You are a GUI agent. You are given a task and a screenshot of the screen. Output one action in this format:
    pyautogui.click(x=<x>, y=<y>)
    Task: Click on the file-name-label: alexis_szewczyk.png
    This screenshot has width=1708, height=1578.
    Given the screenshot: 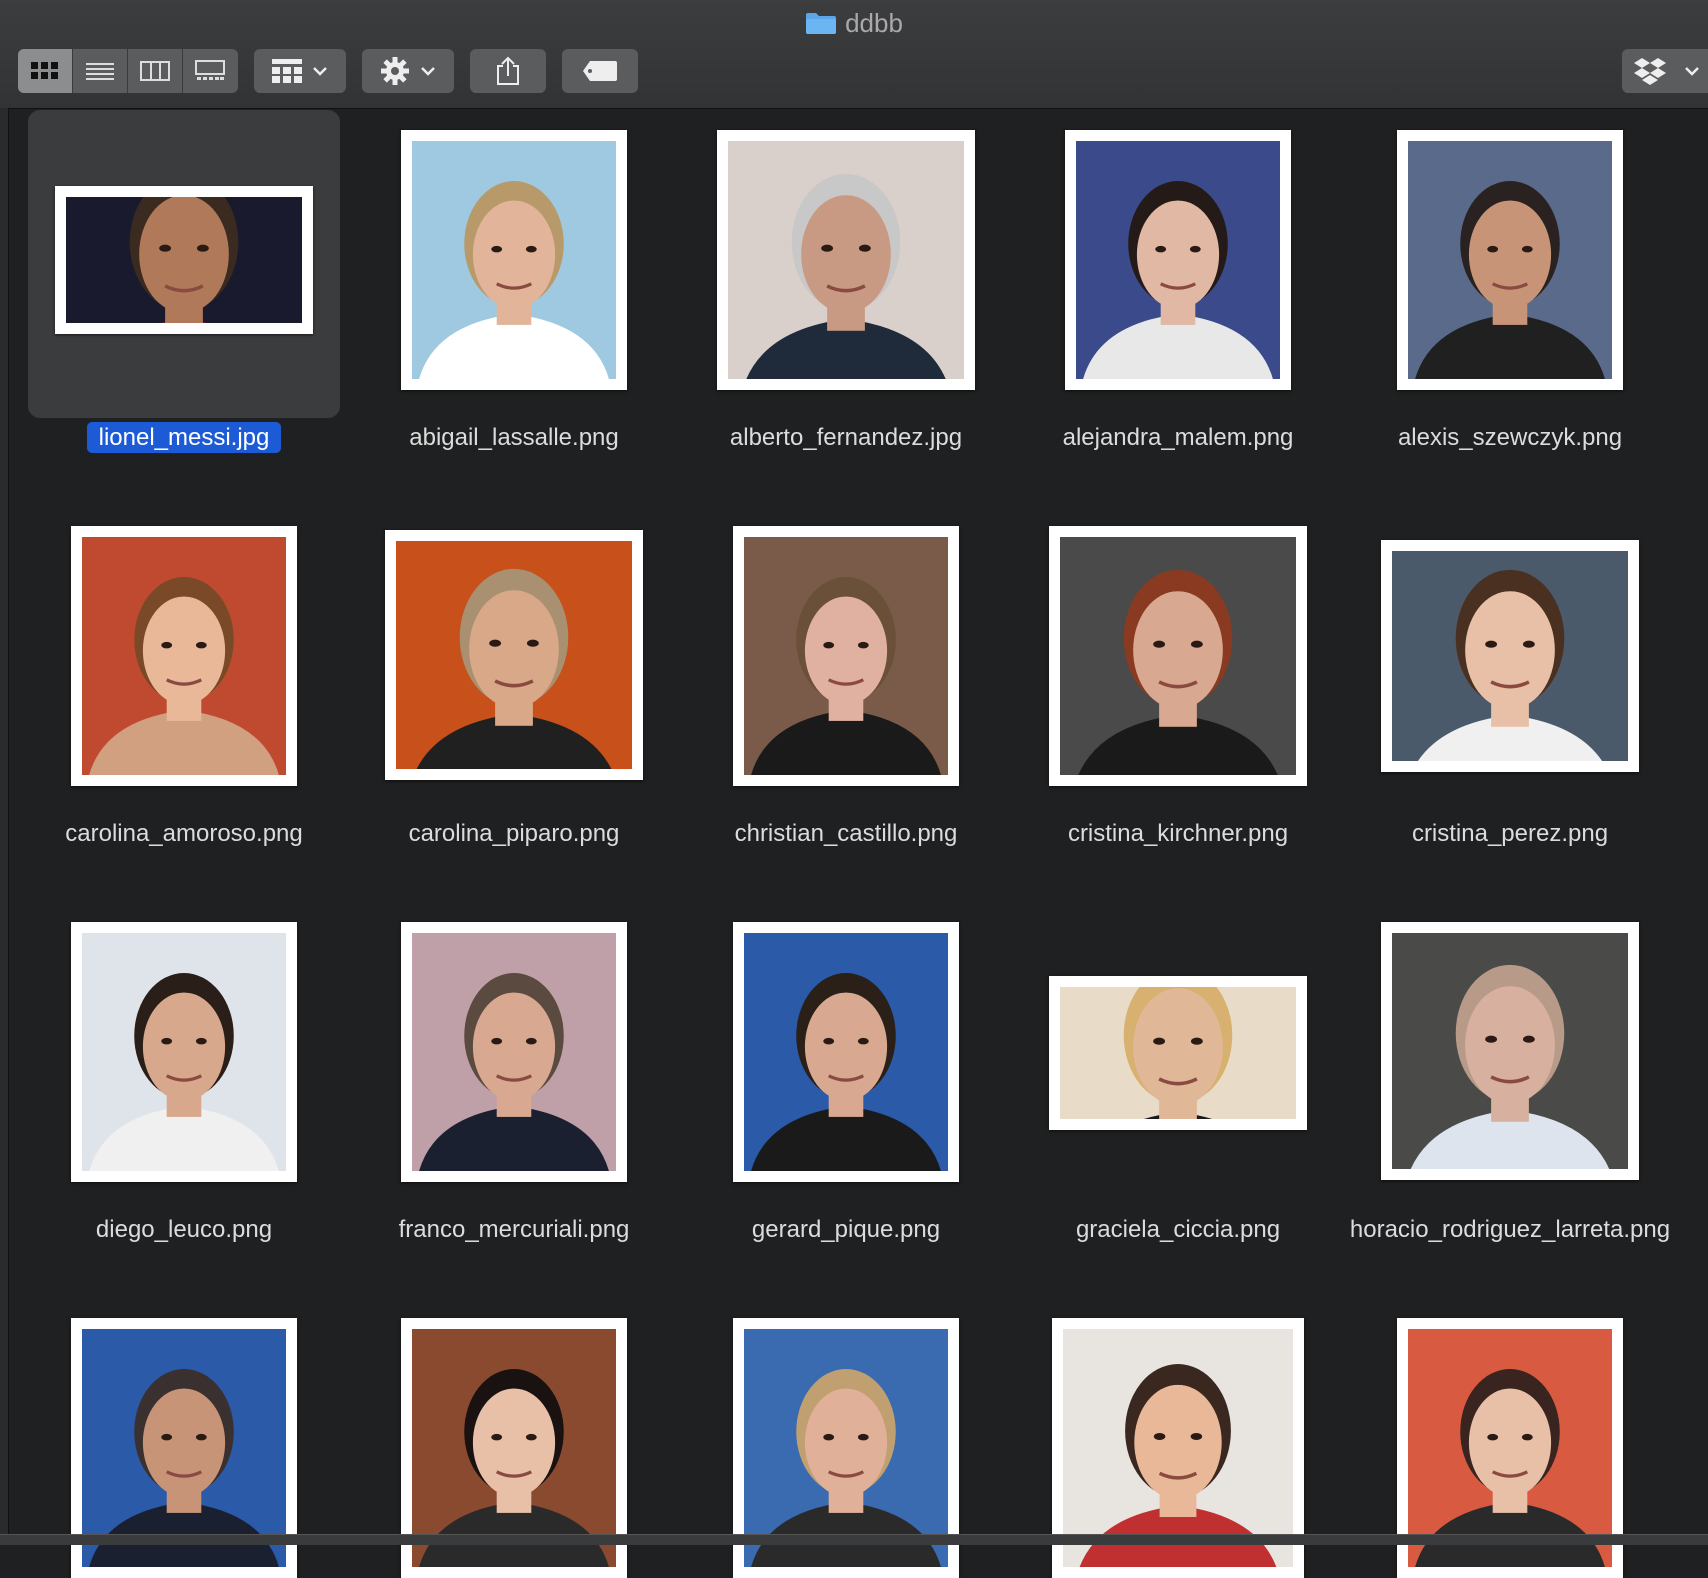 What is the action you would take?
    pyautogui.click(x=1510, y=438)
    